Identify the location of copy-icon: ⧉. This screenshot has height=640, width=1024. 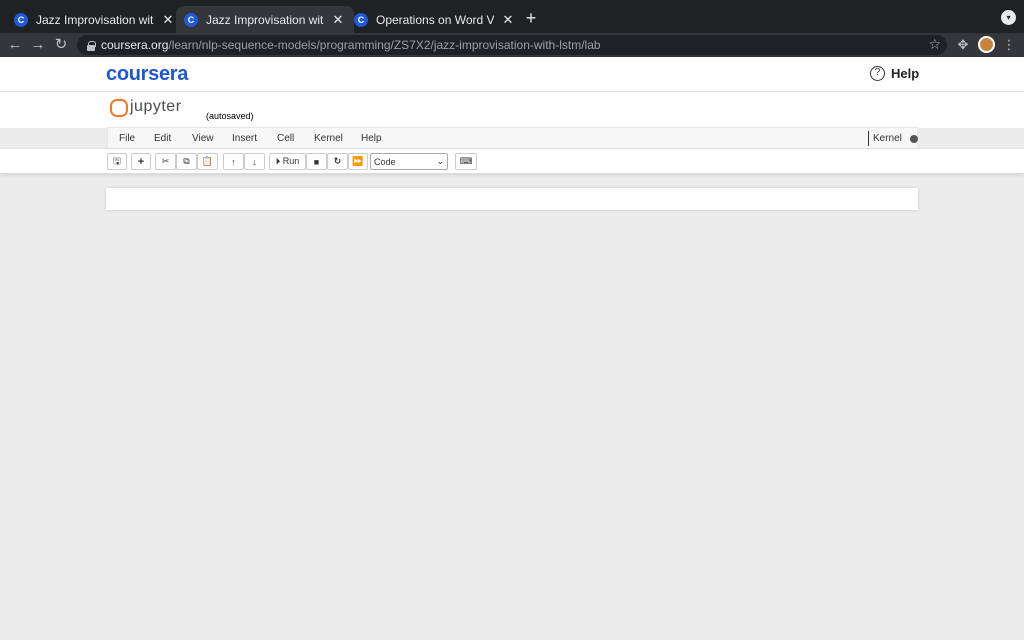
(186, 161).